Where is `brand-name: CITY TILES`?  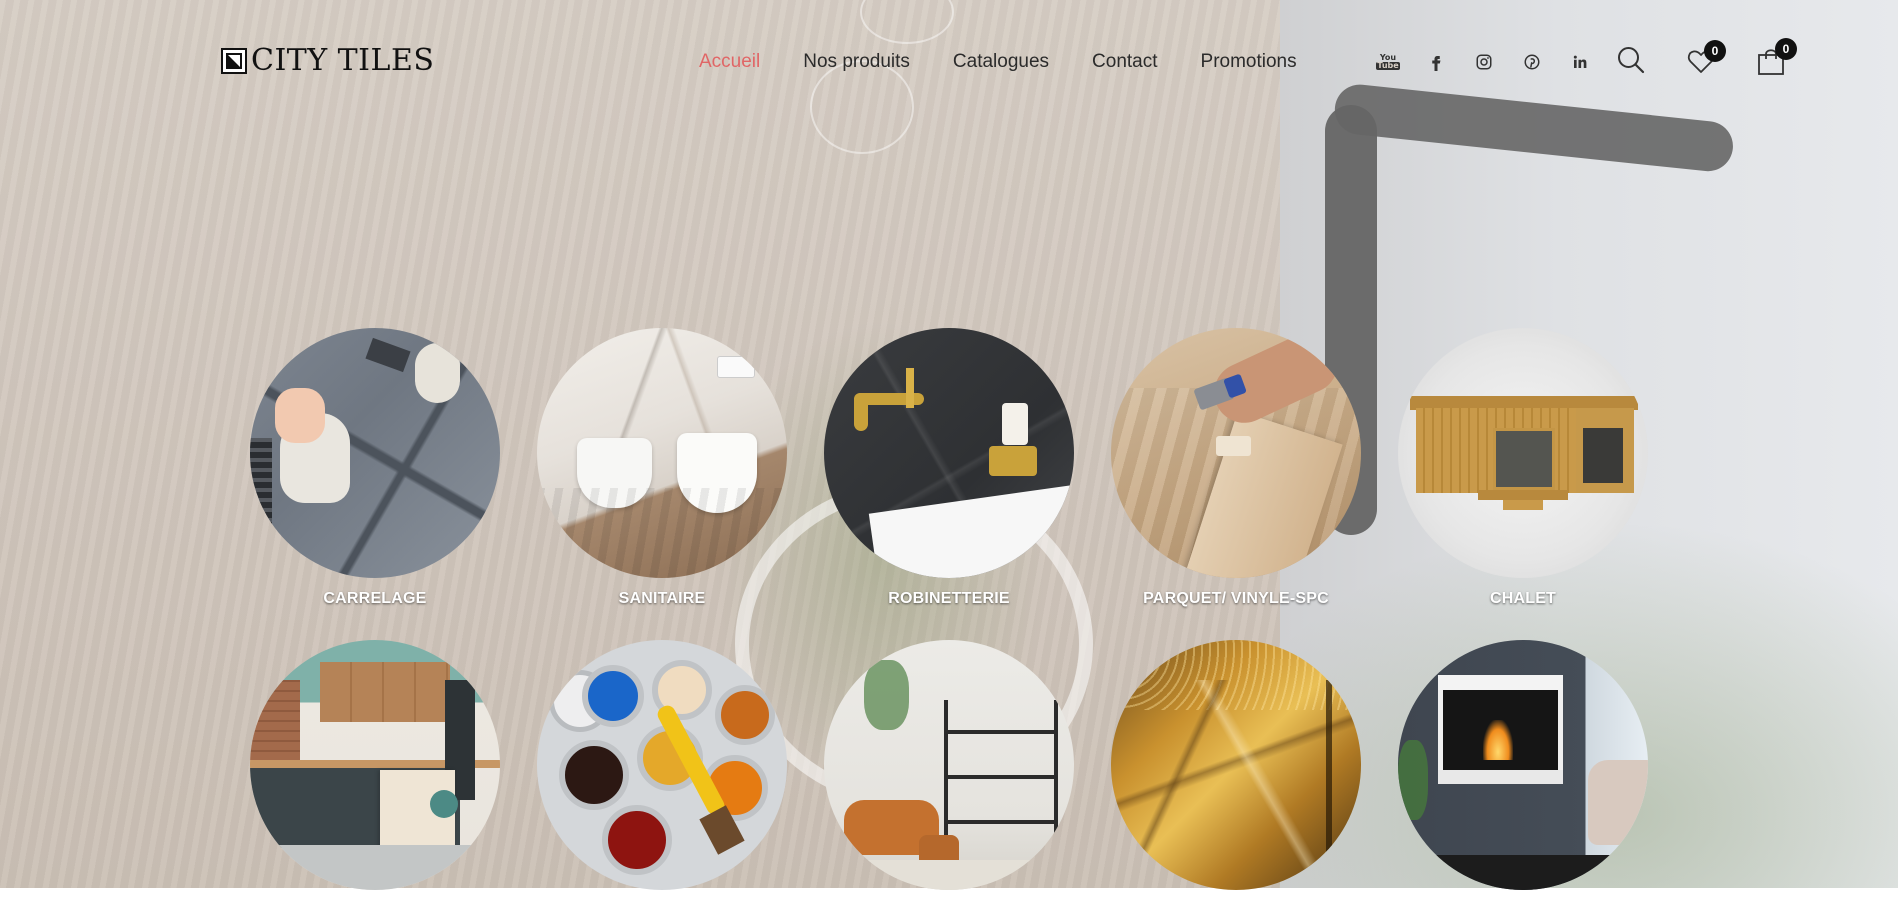
brand-name: CITY TILES is located at coordinates (343, 60).